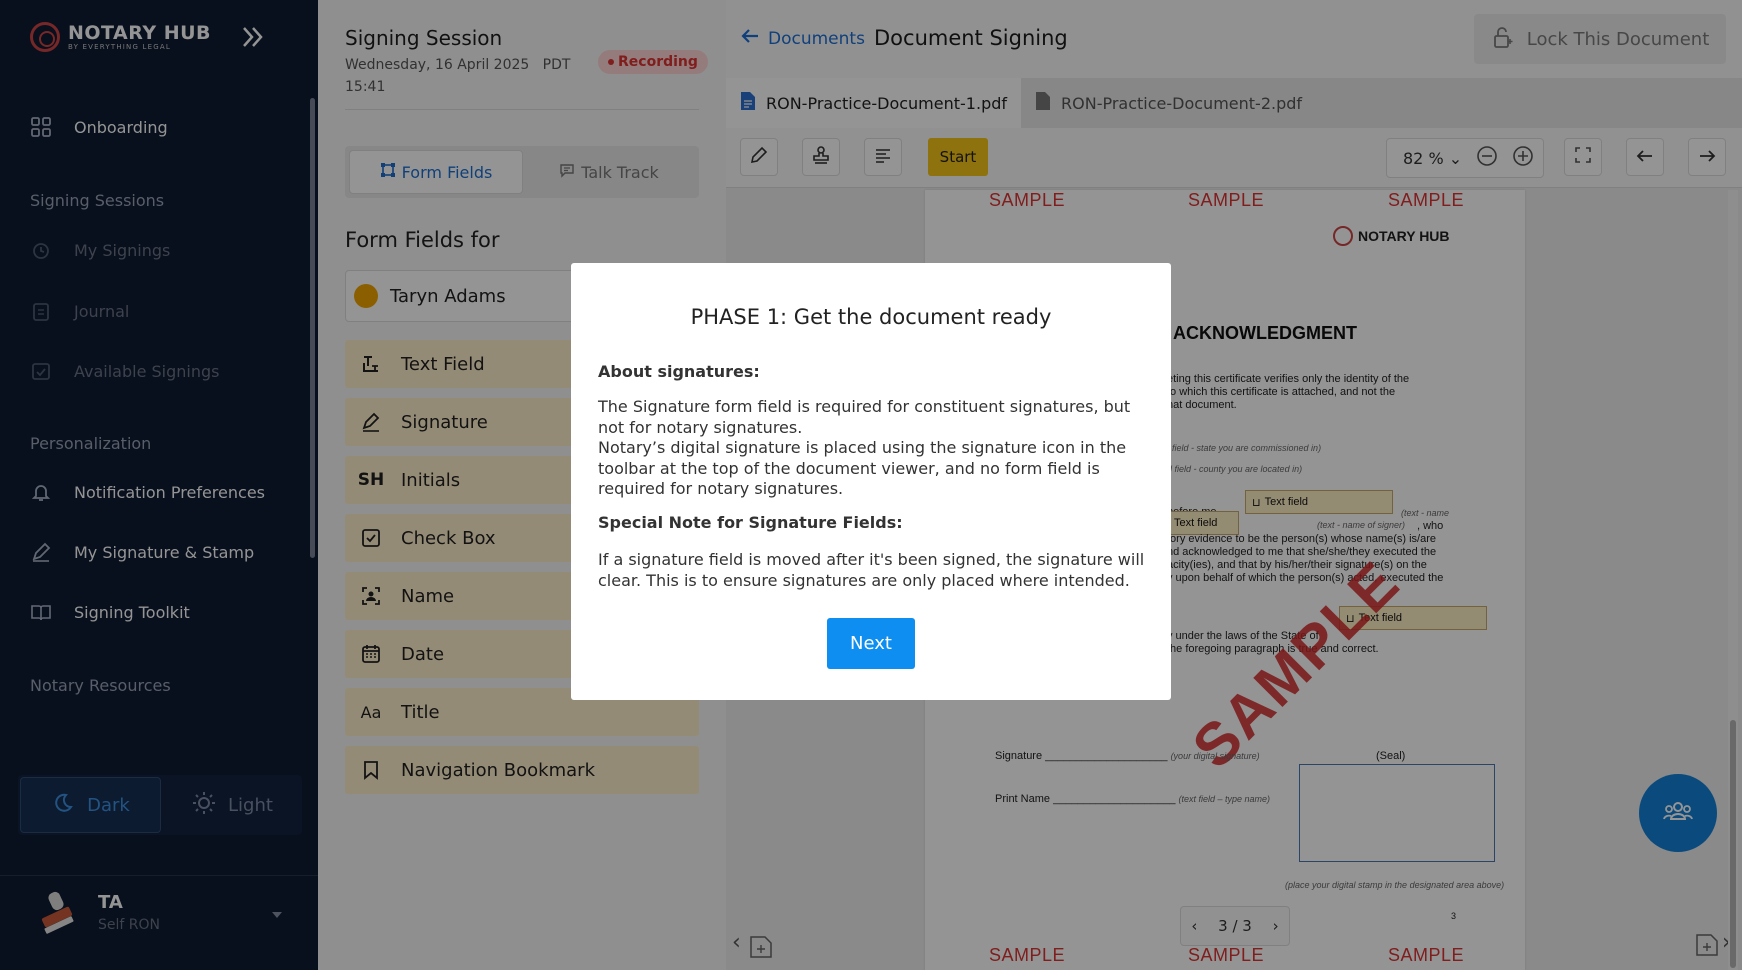  Describe the element at coordinates (750, 522) in the screenshot. I see `special-note-label: Special Note for Signature Fields:` at that location.